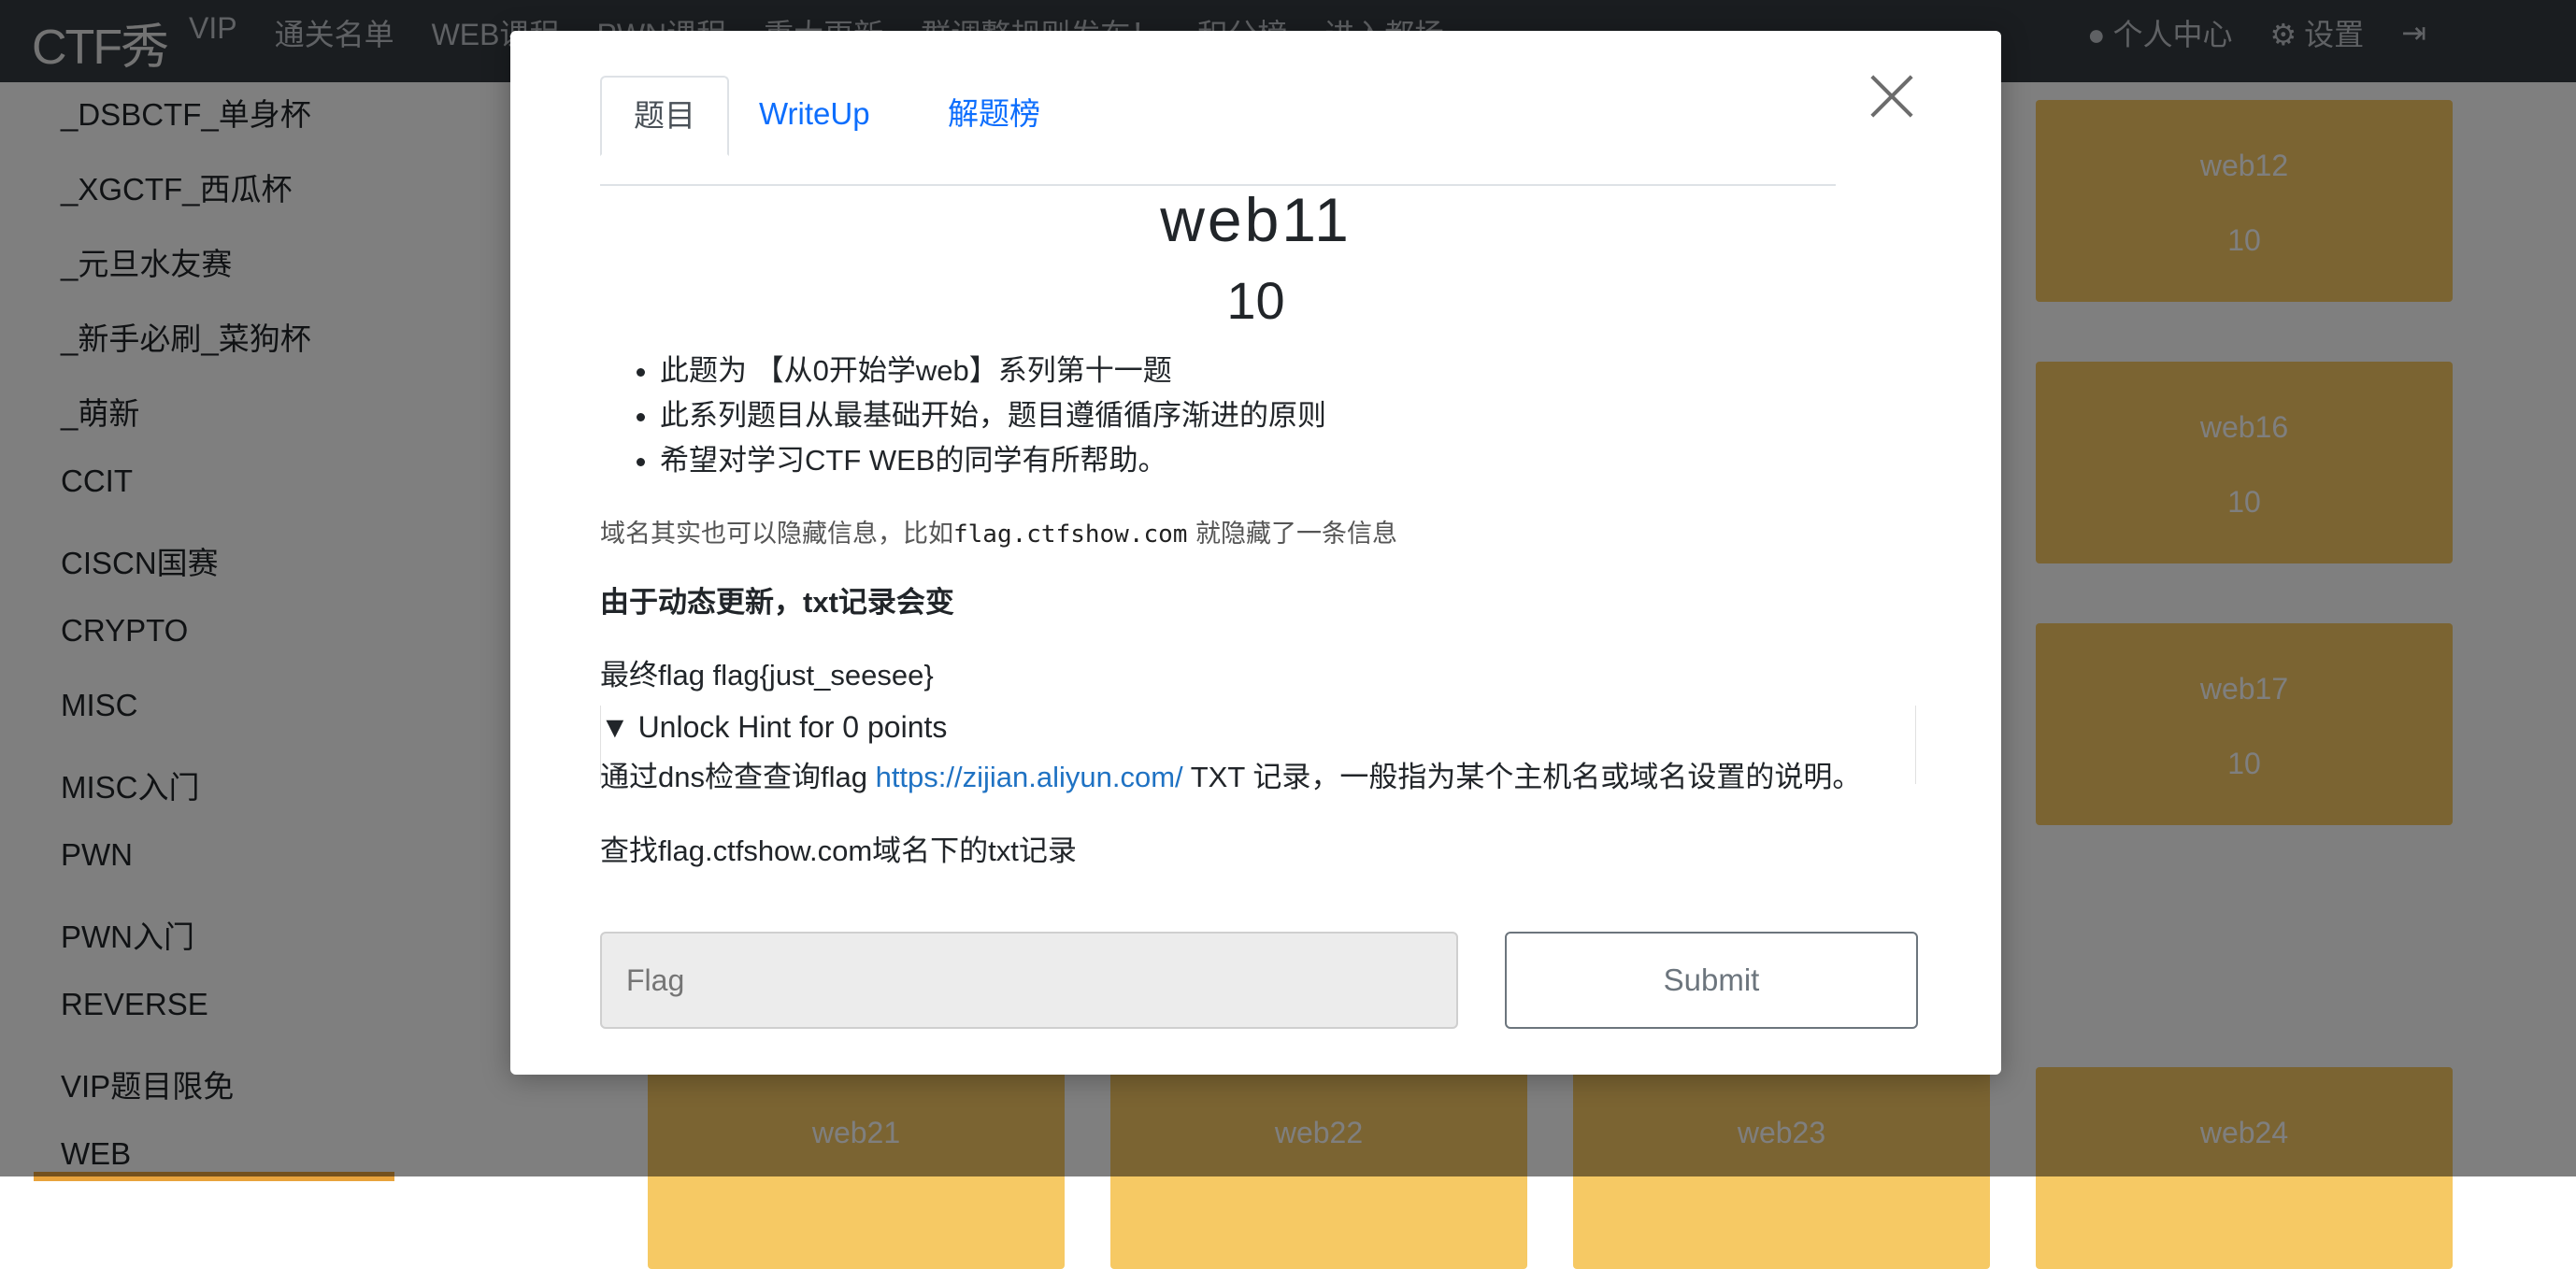  I want to click on domain-code: flag.ctfshow.com, so click(1070, 534).